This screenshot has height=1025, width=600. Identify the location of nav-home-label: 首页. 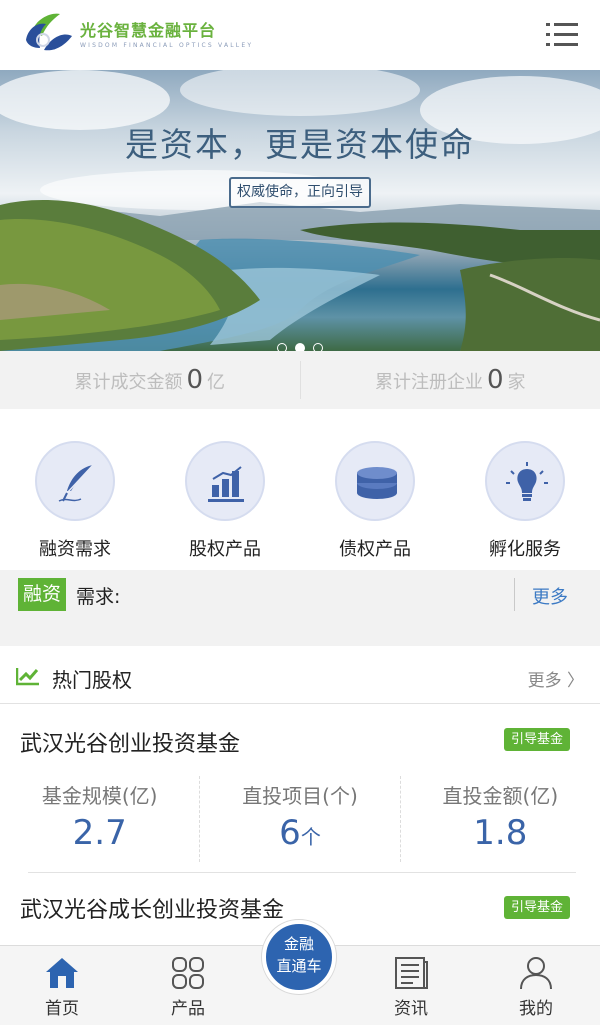
(62, 1009).